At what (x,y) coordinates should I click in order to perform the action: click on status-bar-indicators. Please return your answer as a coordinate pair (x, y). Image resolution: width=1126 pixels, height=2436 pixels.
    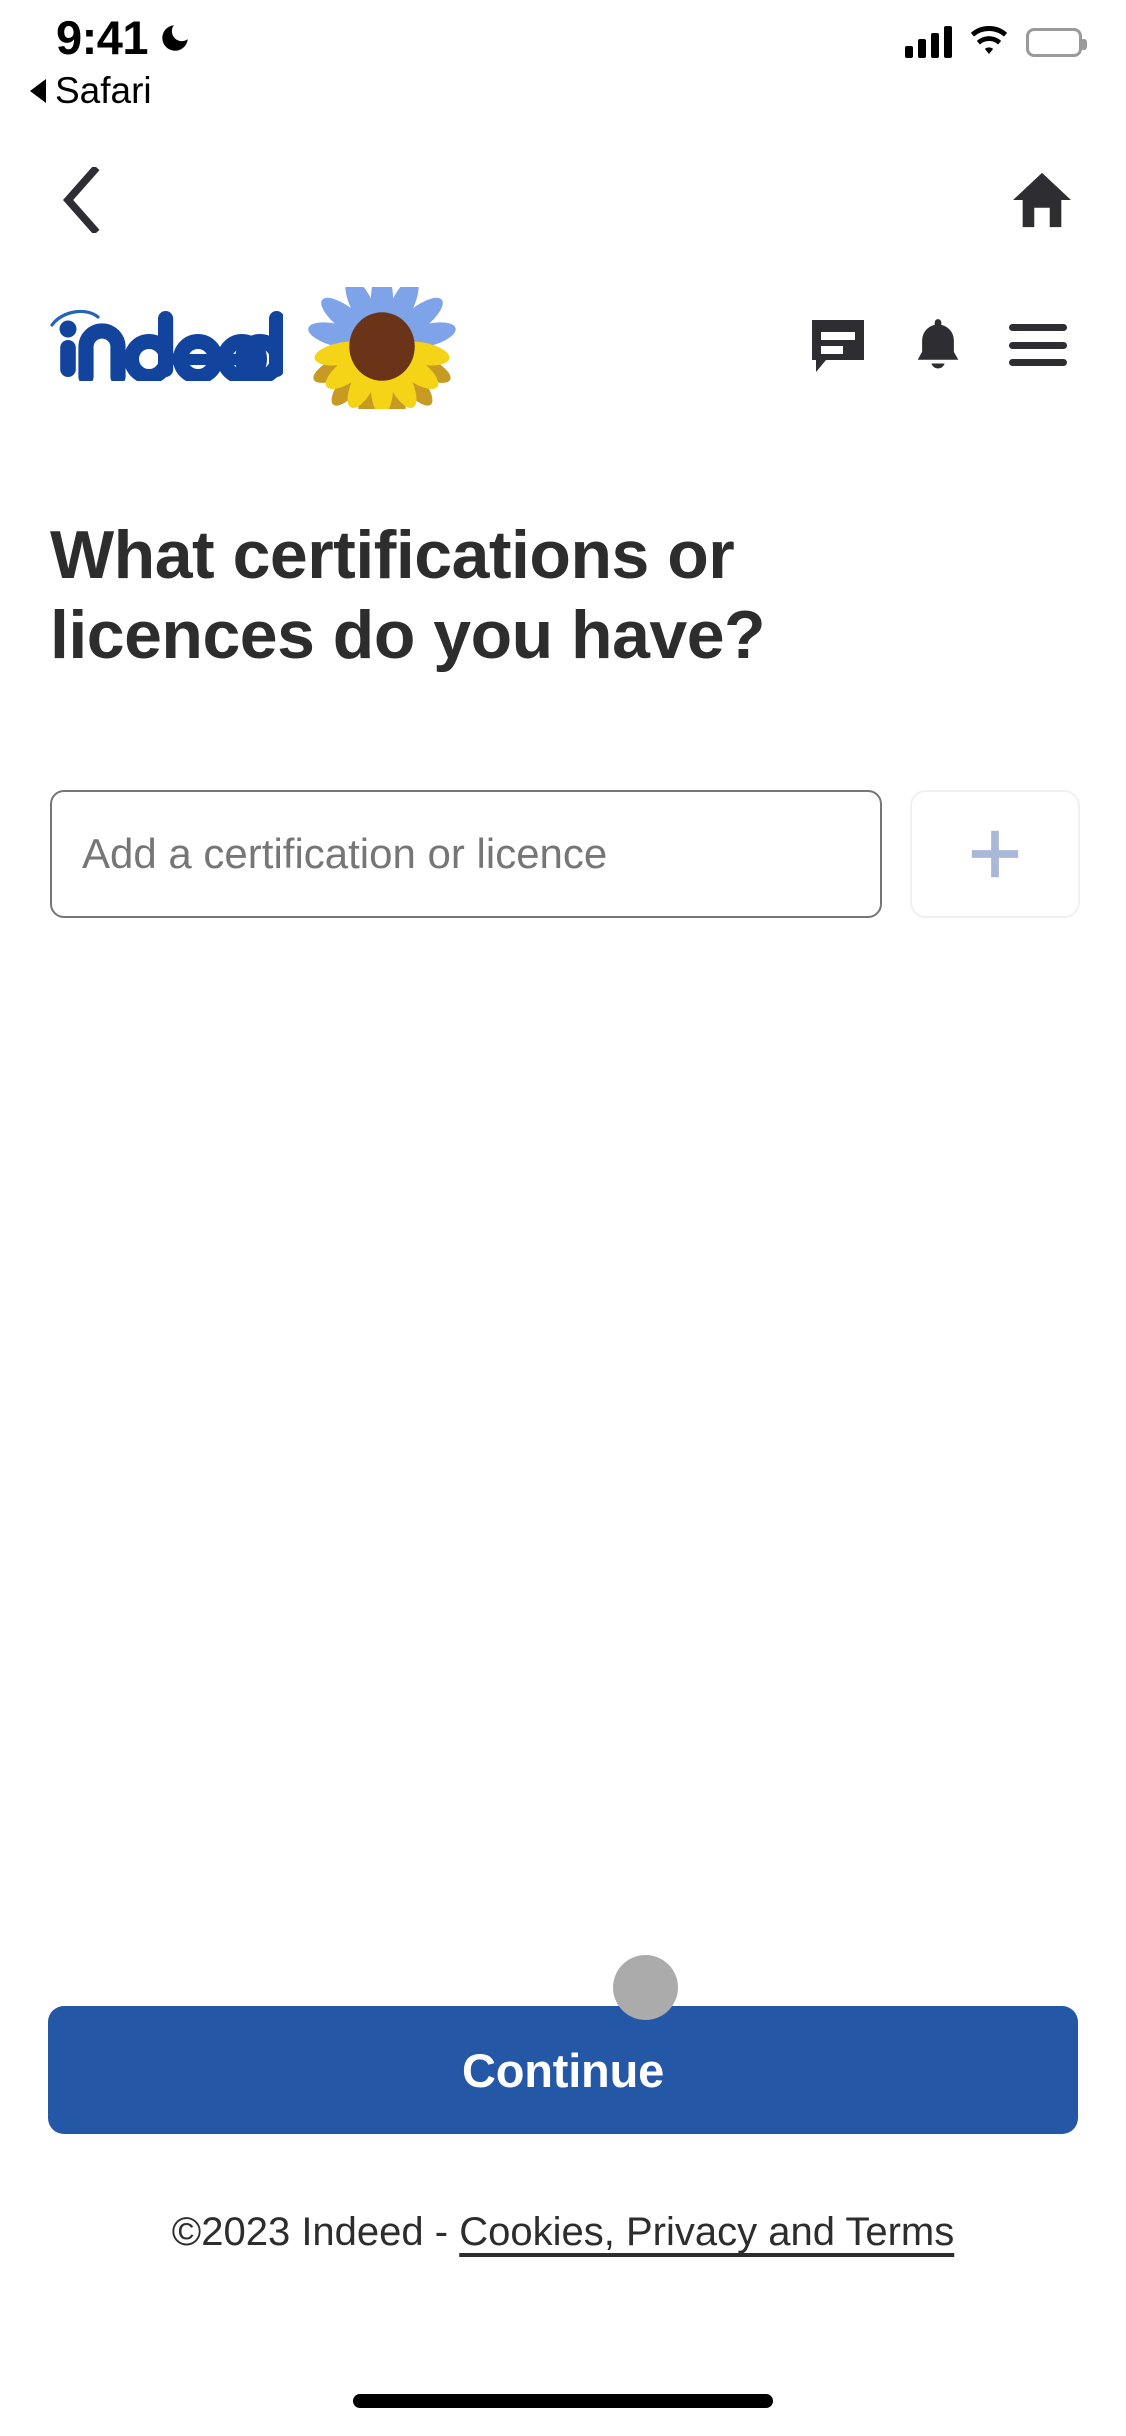
    Looking at the image, I should click on (996, 42).